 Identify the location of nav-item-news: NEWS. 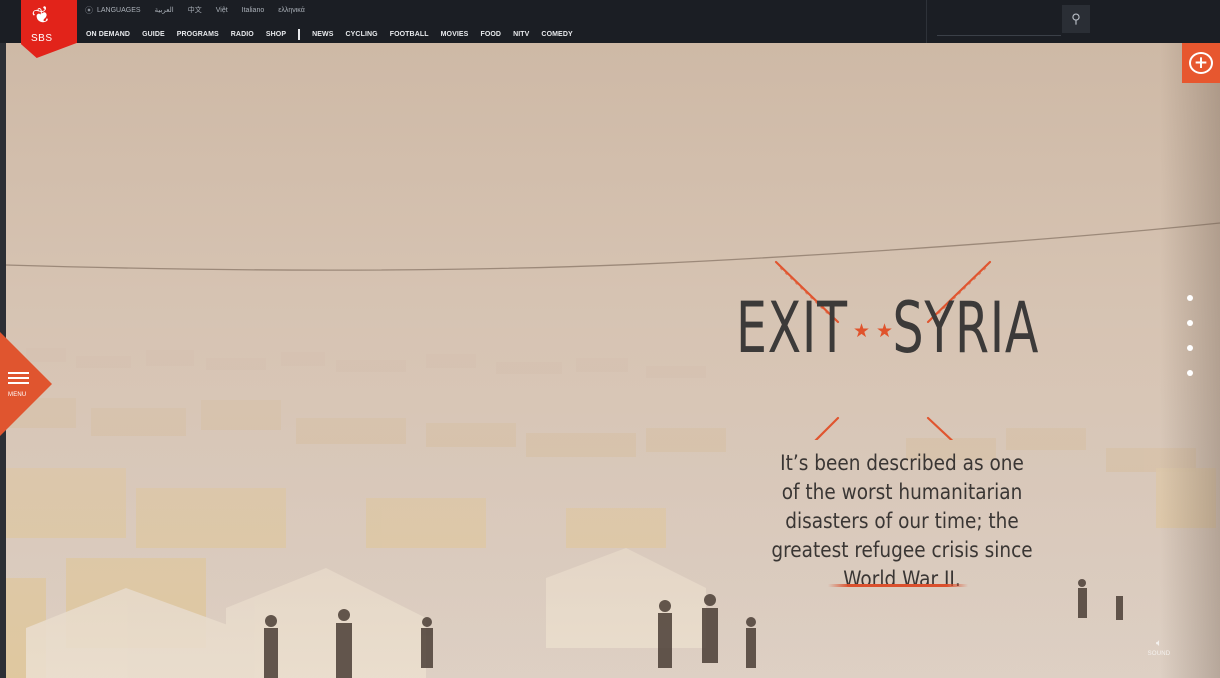
(322, 34).